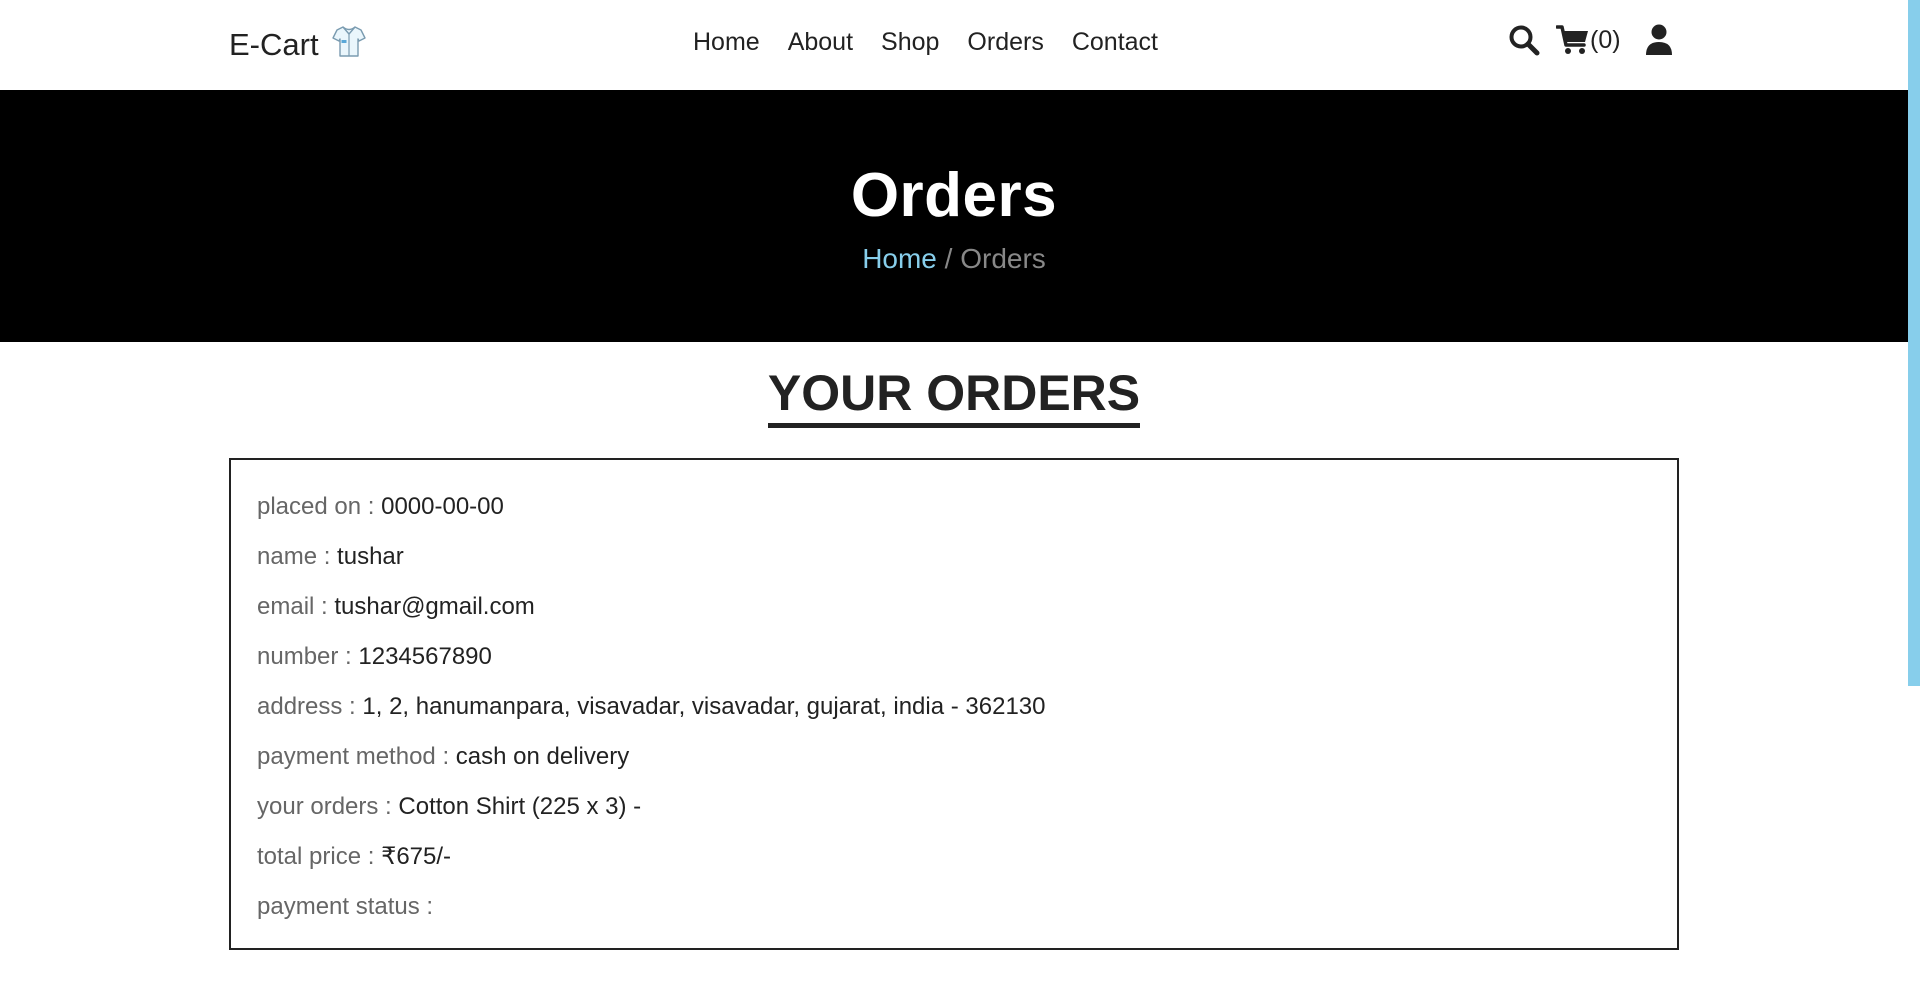 The height and width of the screenshot is (988, 1920). I want to click on brand-name: E-Cart, so click(274, 44).